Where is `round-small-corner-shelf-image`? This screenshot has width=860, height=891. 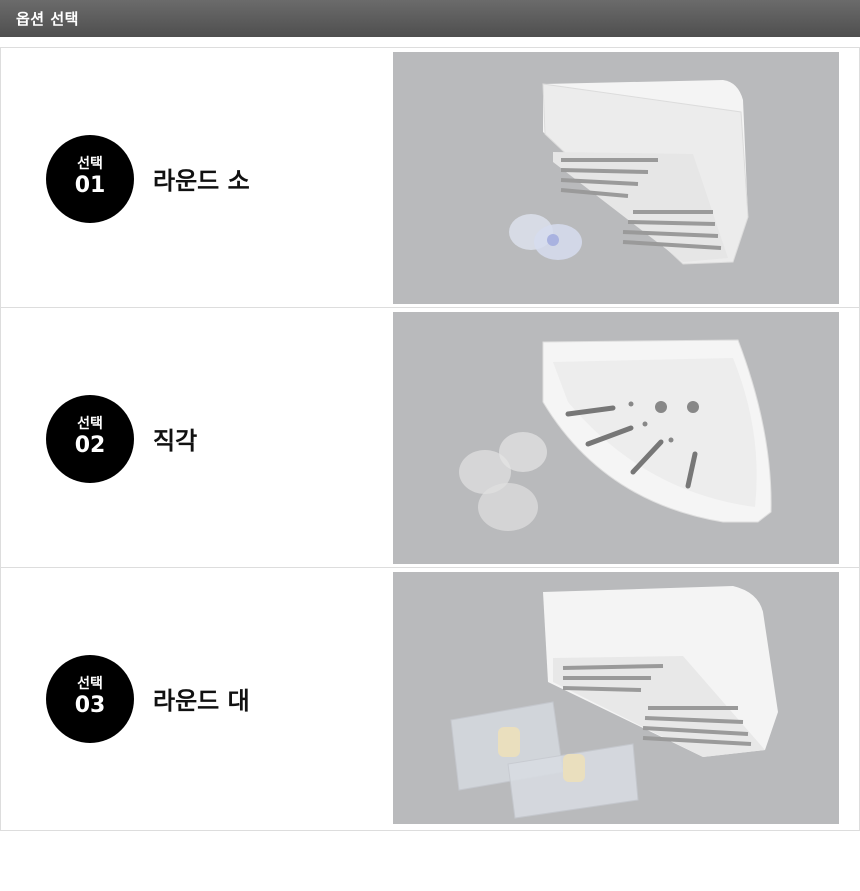 round-small-corner-shelf-image is located at coordinates (616, 178).